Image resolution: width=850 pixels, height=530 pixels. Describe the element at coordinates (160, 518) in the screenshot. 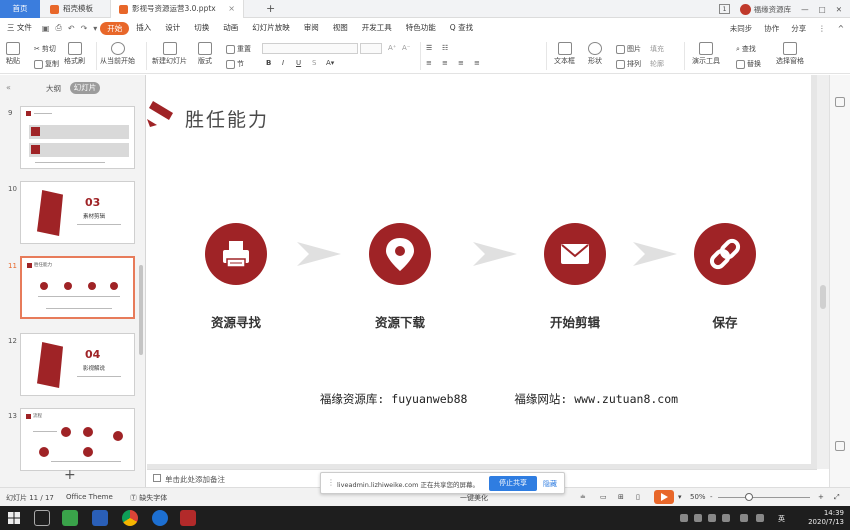

I see `browser-icon` at that location.